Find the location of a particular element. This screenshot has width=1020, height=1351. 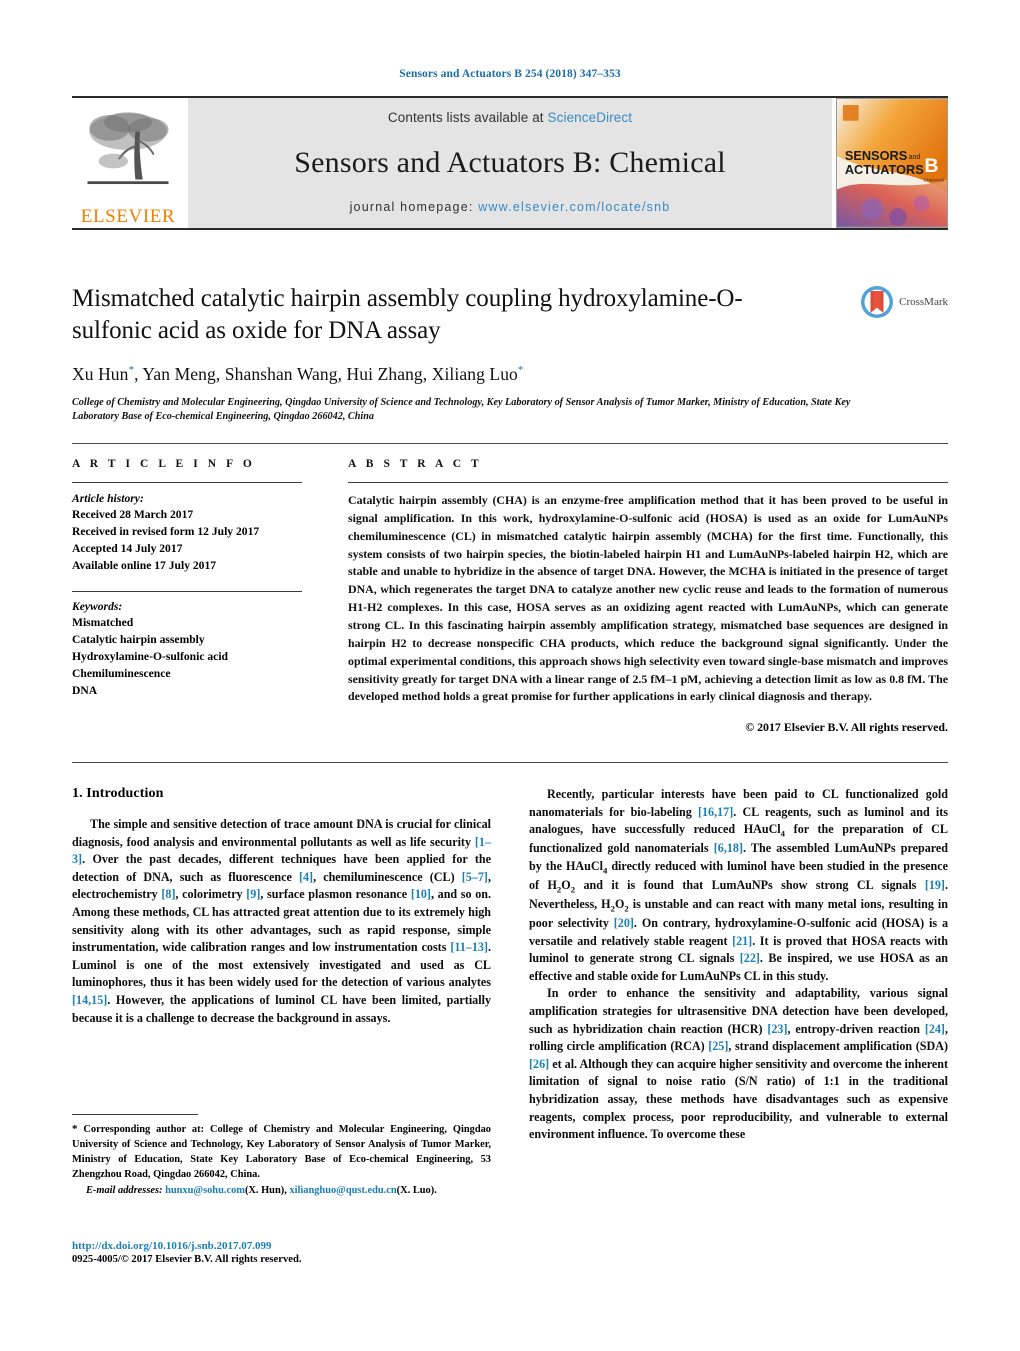

elsevier-tree-icon is located at coordinates (128, 148).